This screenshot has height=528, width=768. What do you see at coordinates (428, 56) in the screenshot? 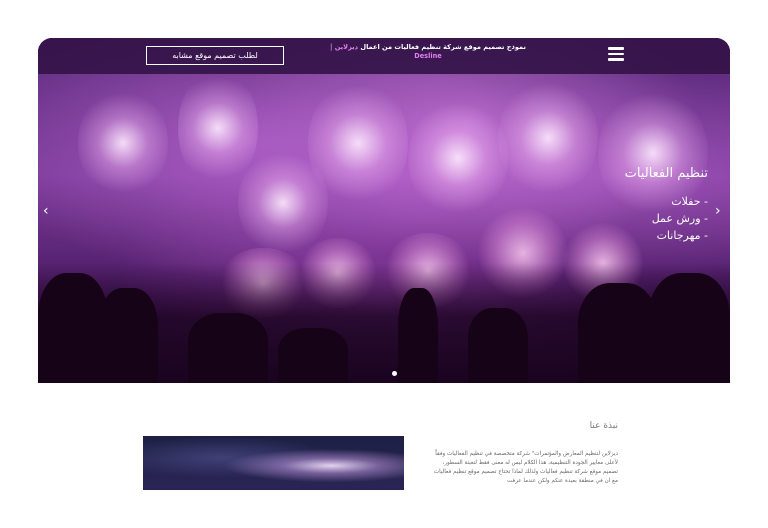
I see `author-link: Desline` at bounding box center [428, 56].